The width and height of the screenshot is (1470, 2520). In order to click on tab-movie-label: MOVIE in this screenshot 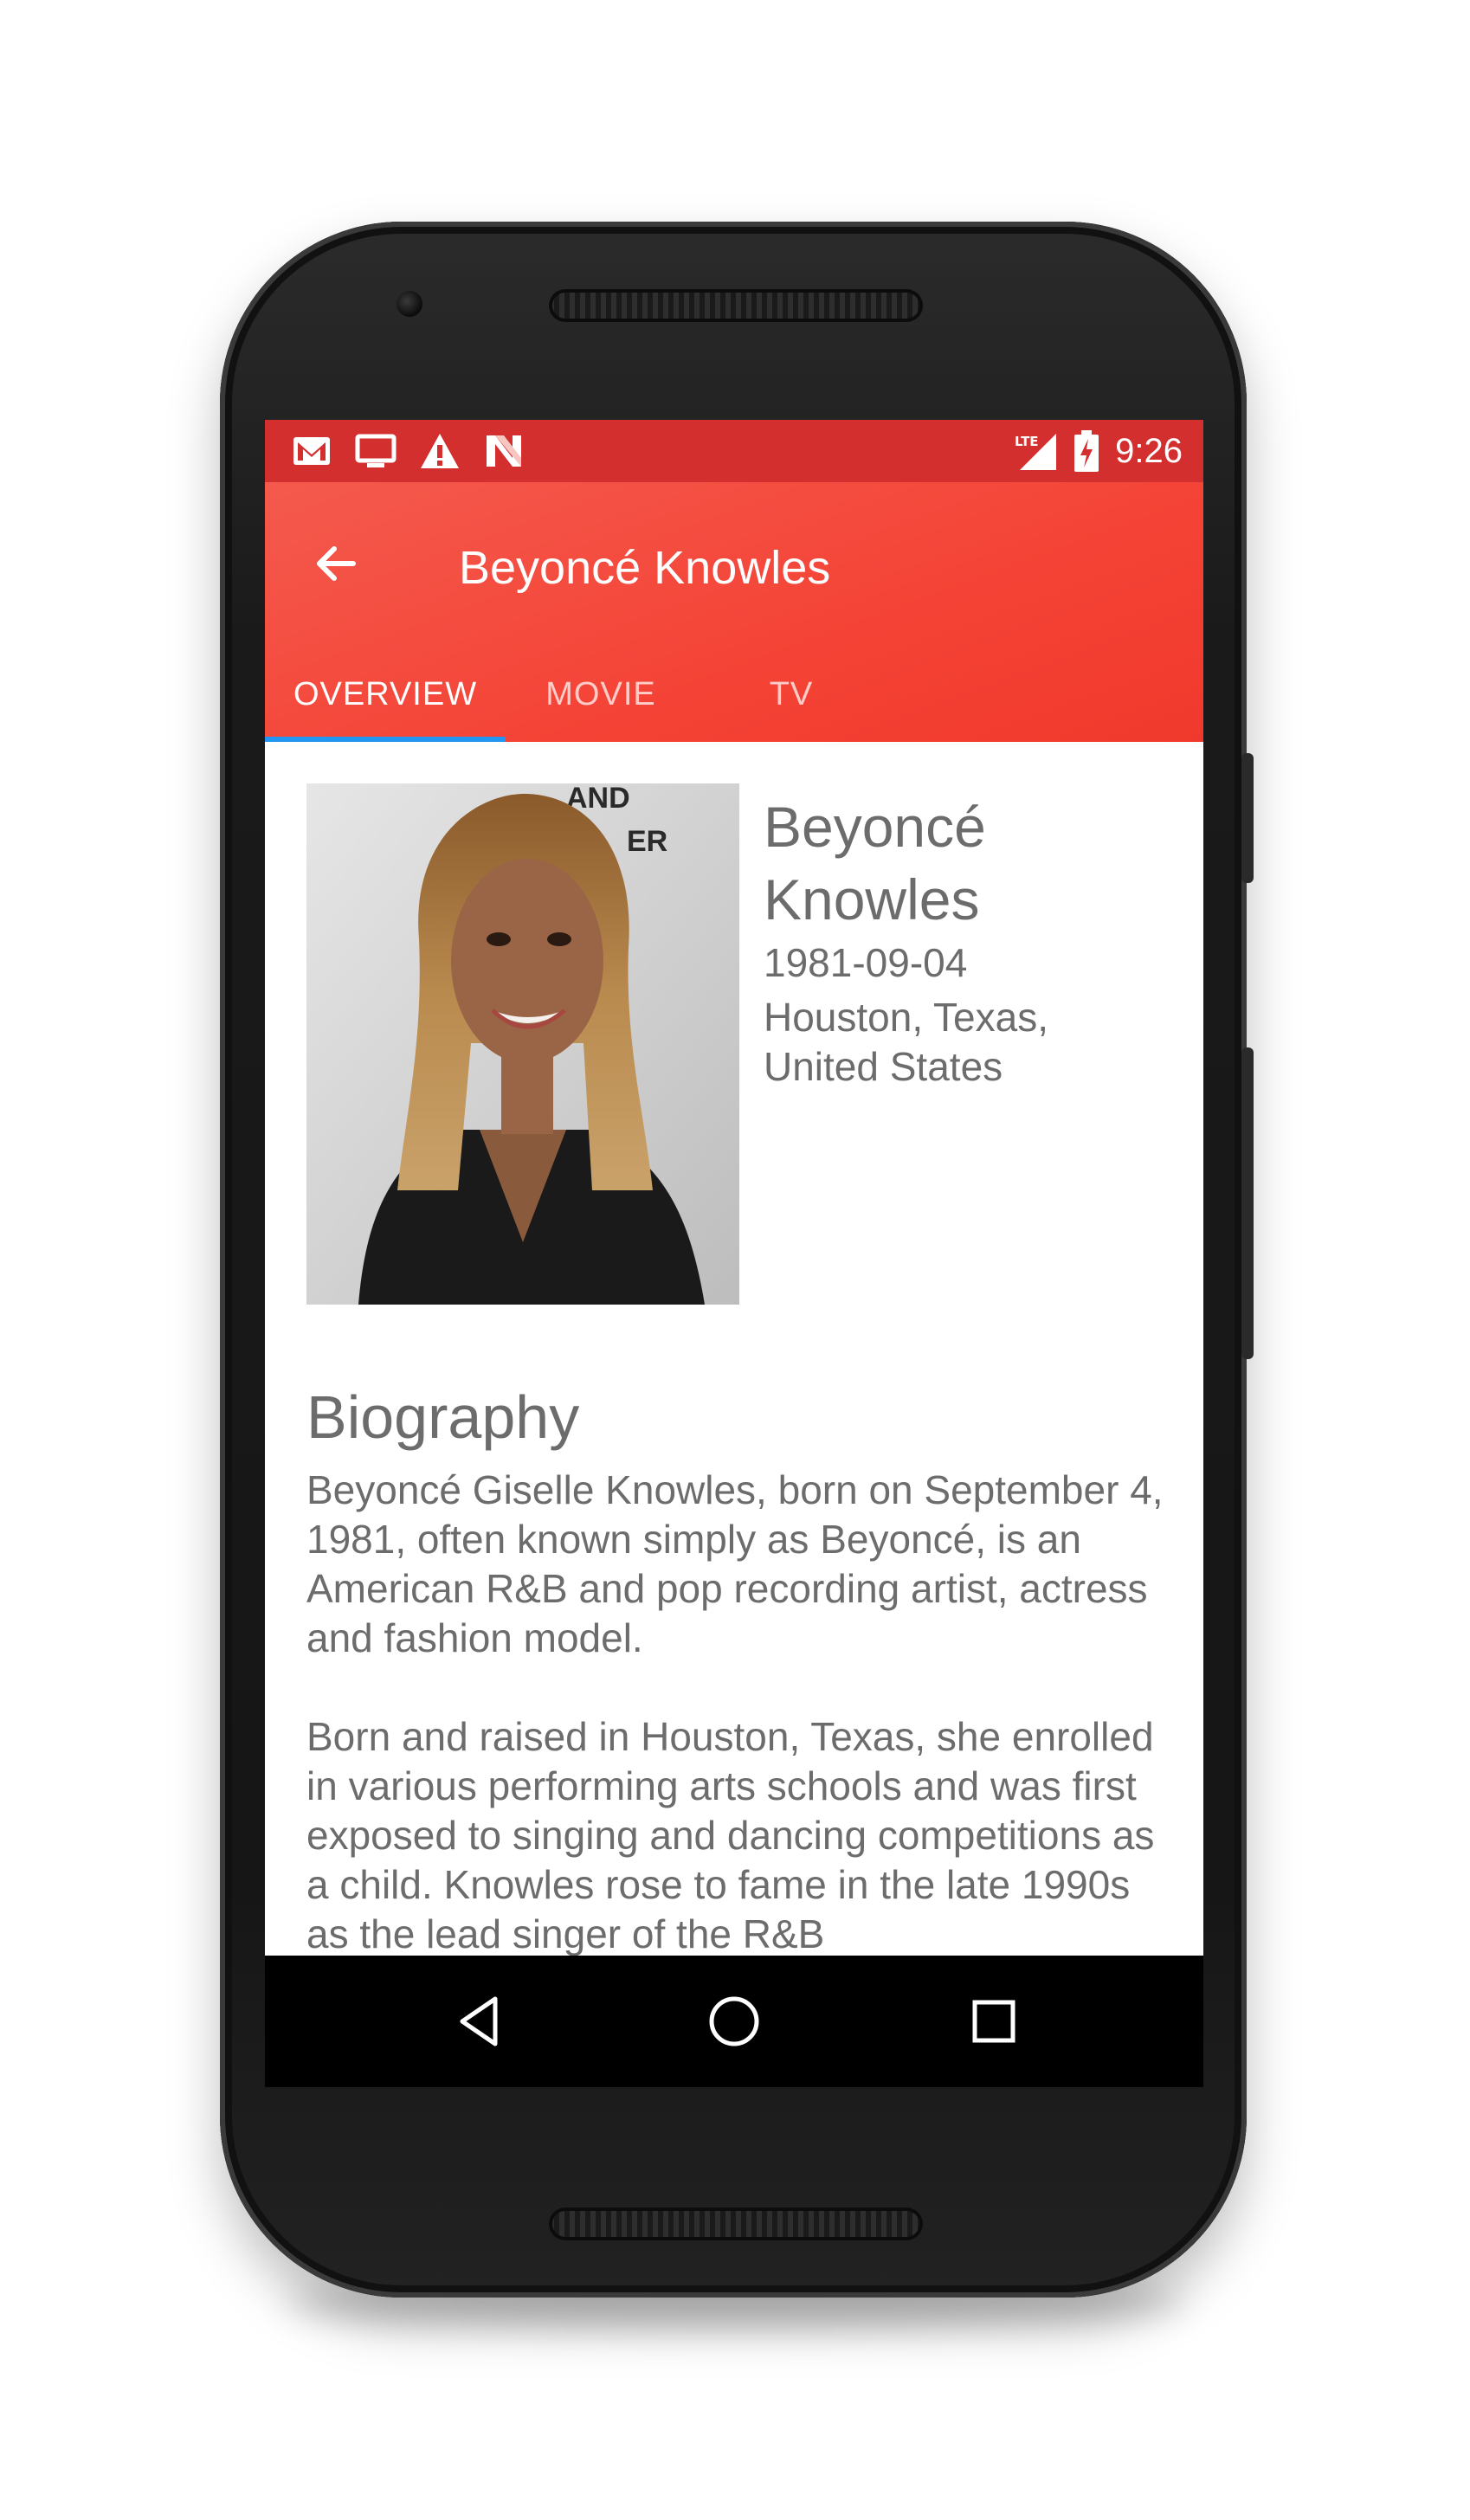, I will do `click(601, 693)`.